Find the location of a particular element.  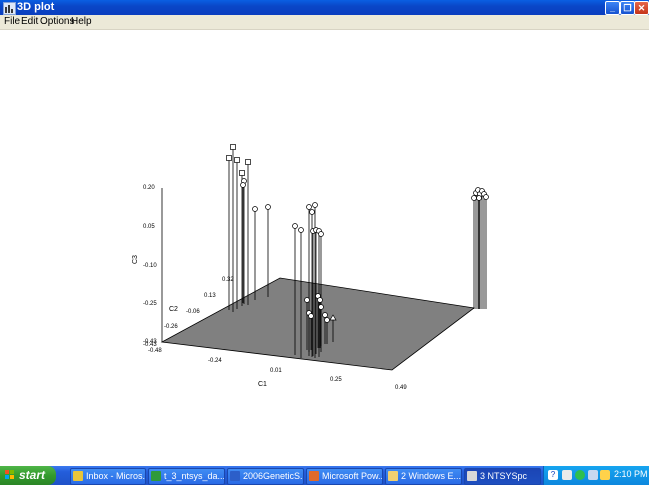

task-button: 3 NTSYSpc is located at coordinates (502, 476).